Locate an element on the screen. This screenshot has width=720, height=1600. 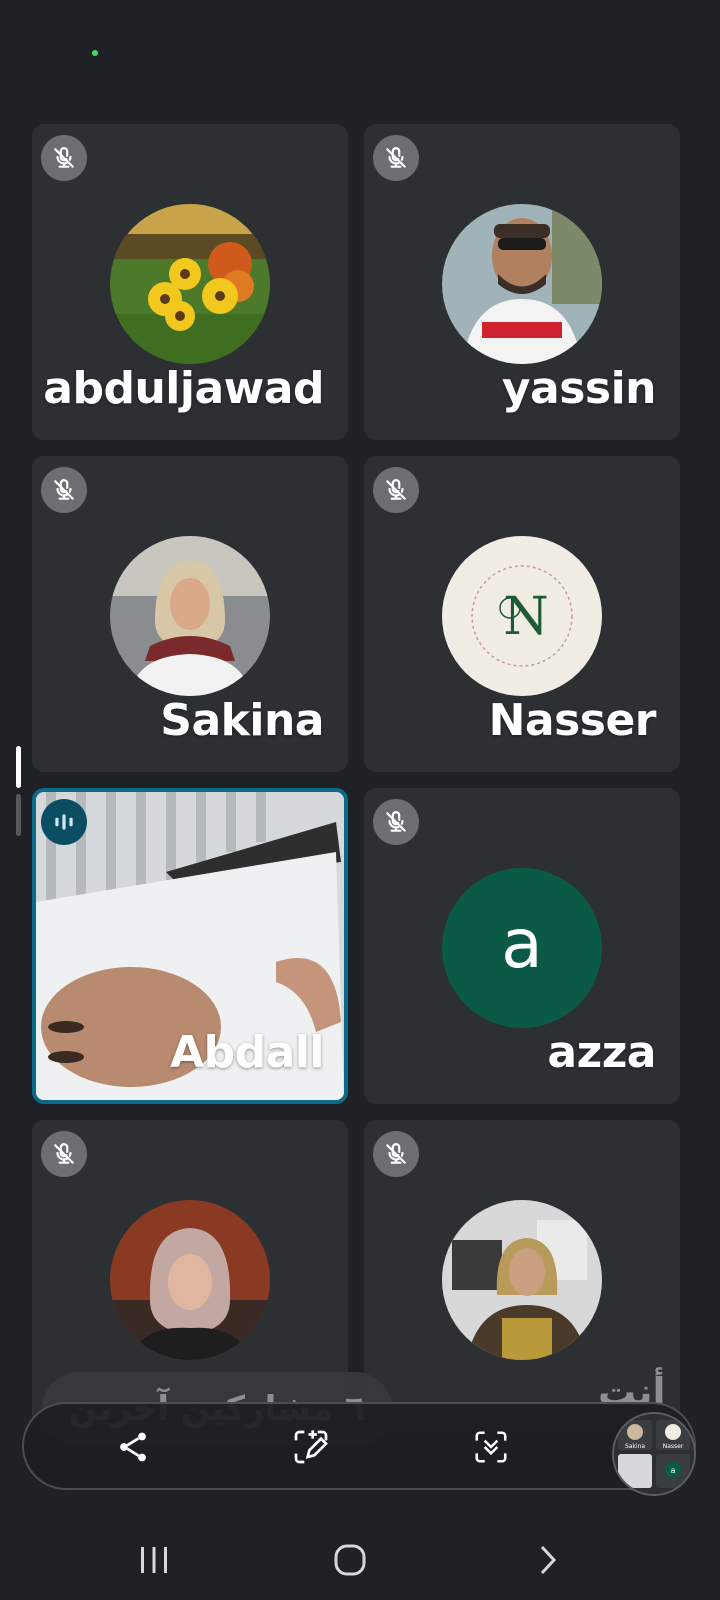
page-indicator is located at coordinates (18, 815).